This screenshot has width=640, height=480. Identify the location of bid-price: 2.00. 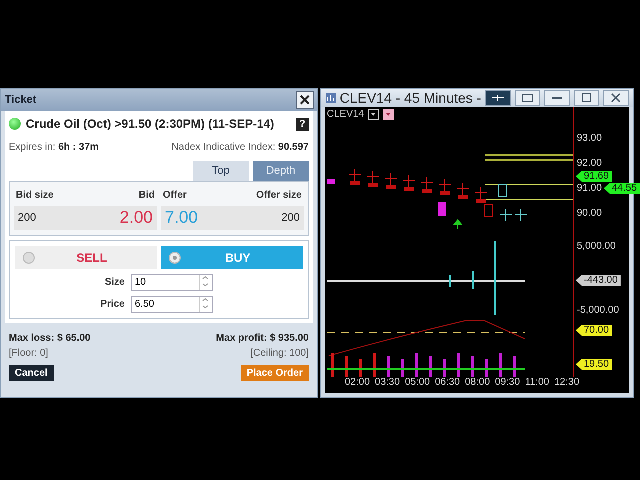
(136, 218).